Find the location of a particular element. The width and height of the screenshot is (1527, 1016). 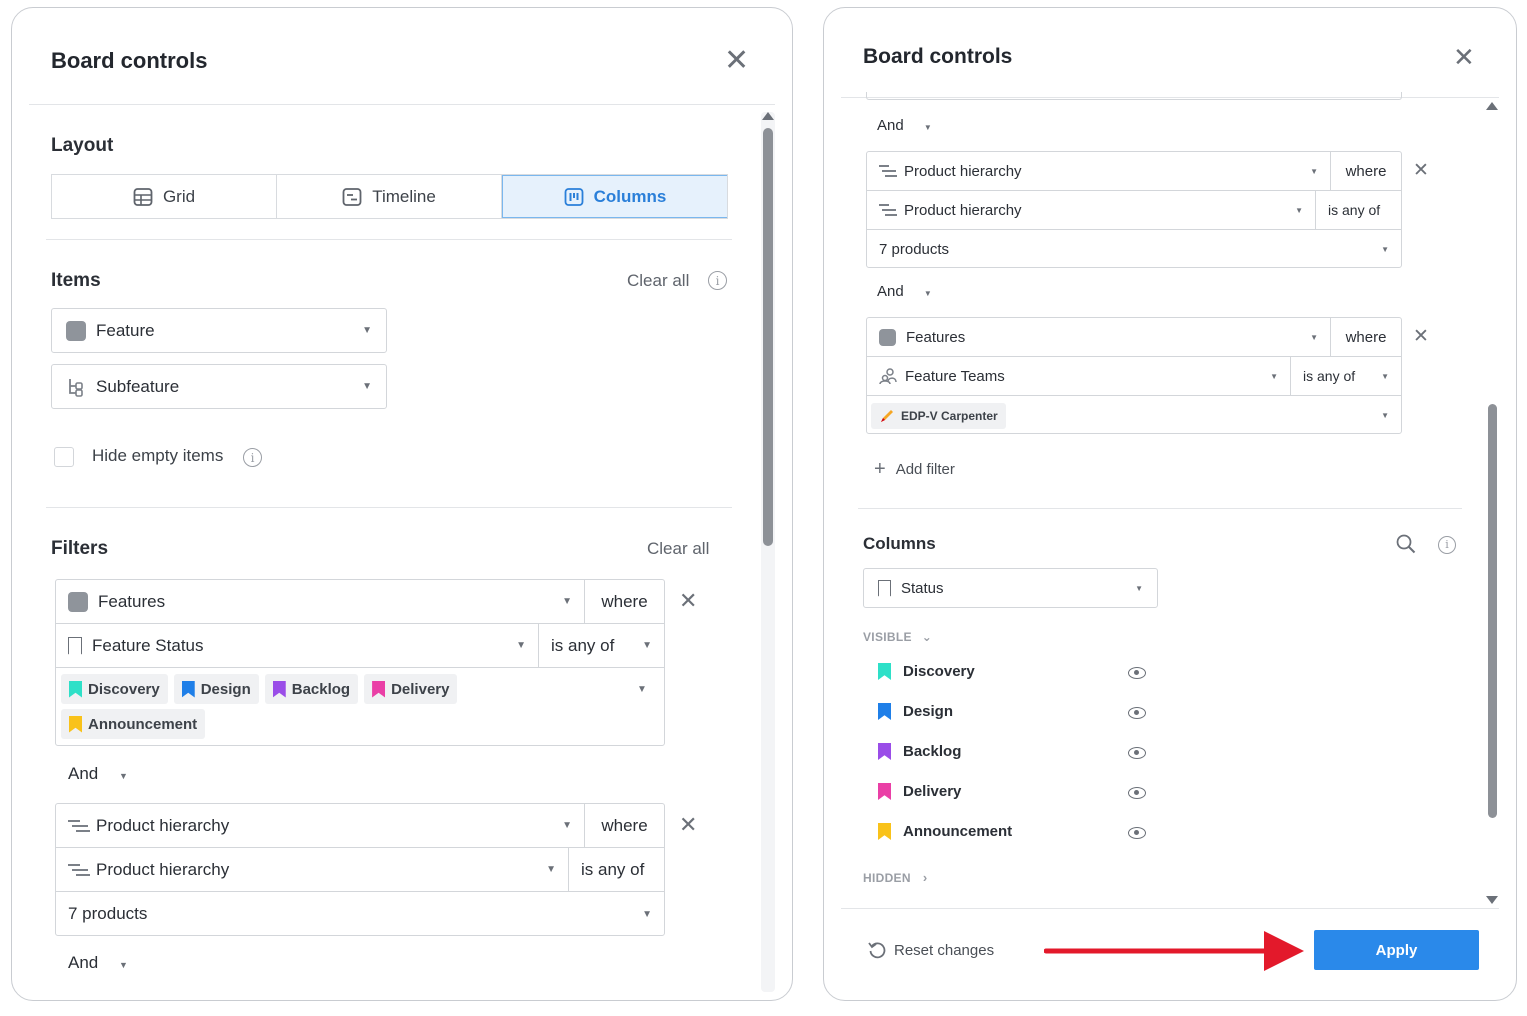

chip-label: Announcement is located at coordinates (143, 724).